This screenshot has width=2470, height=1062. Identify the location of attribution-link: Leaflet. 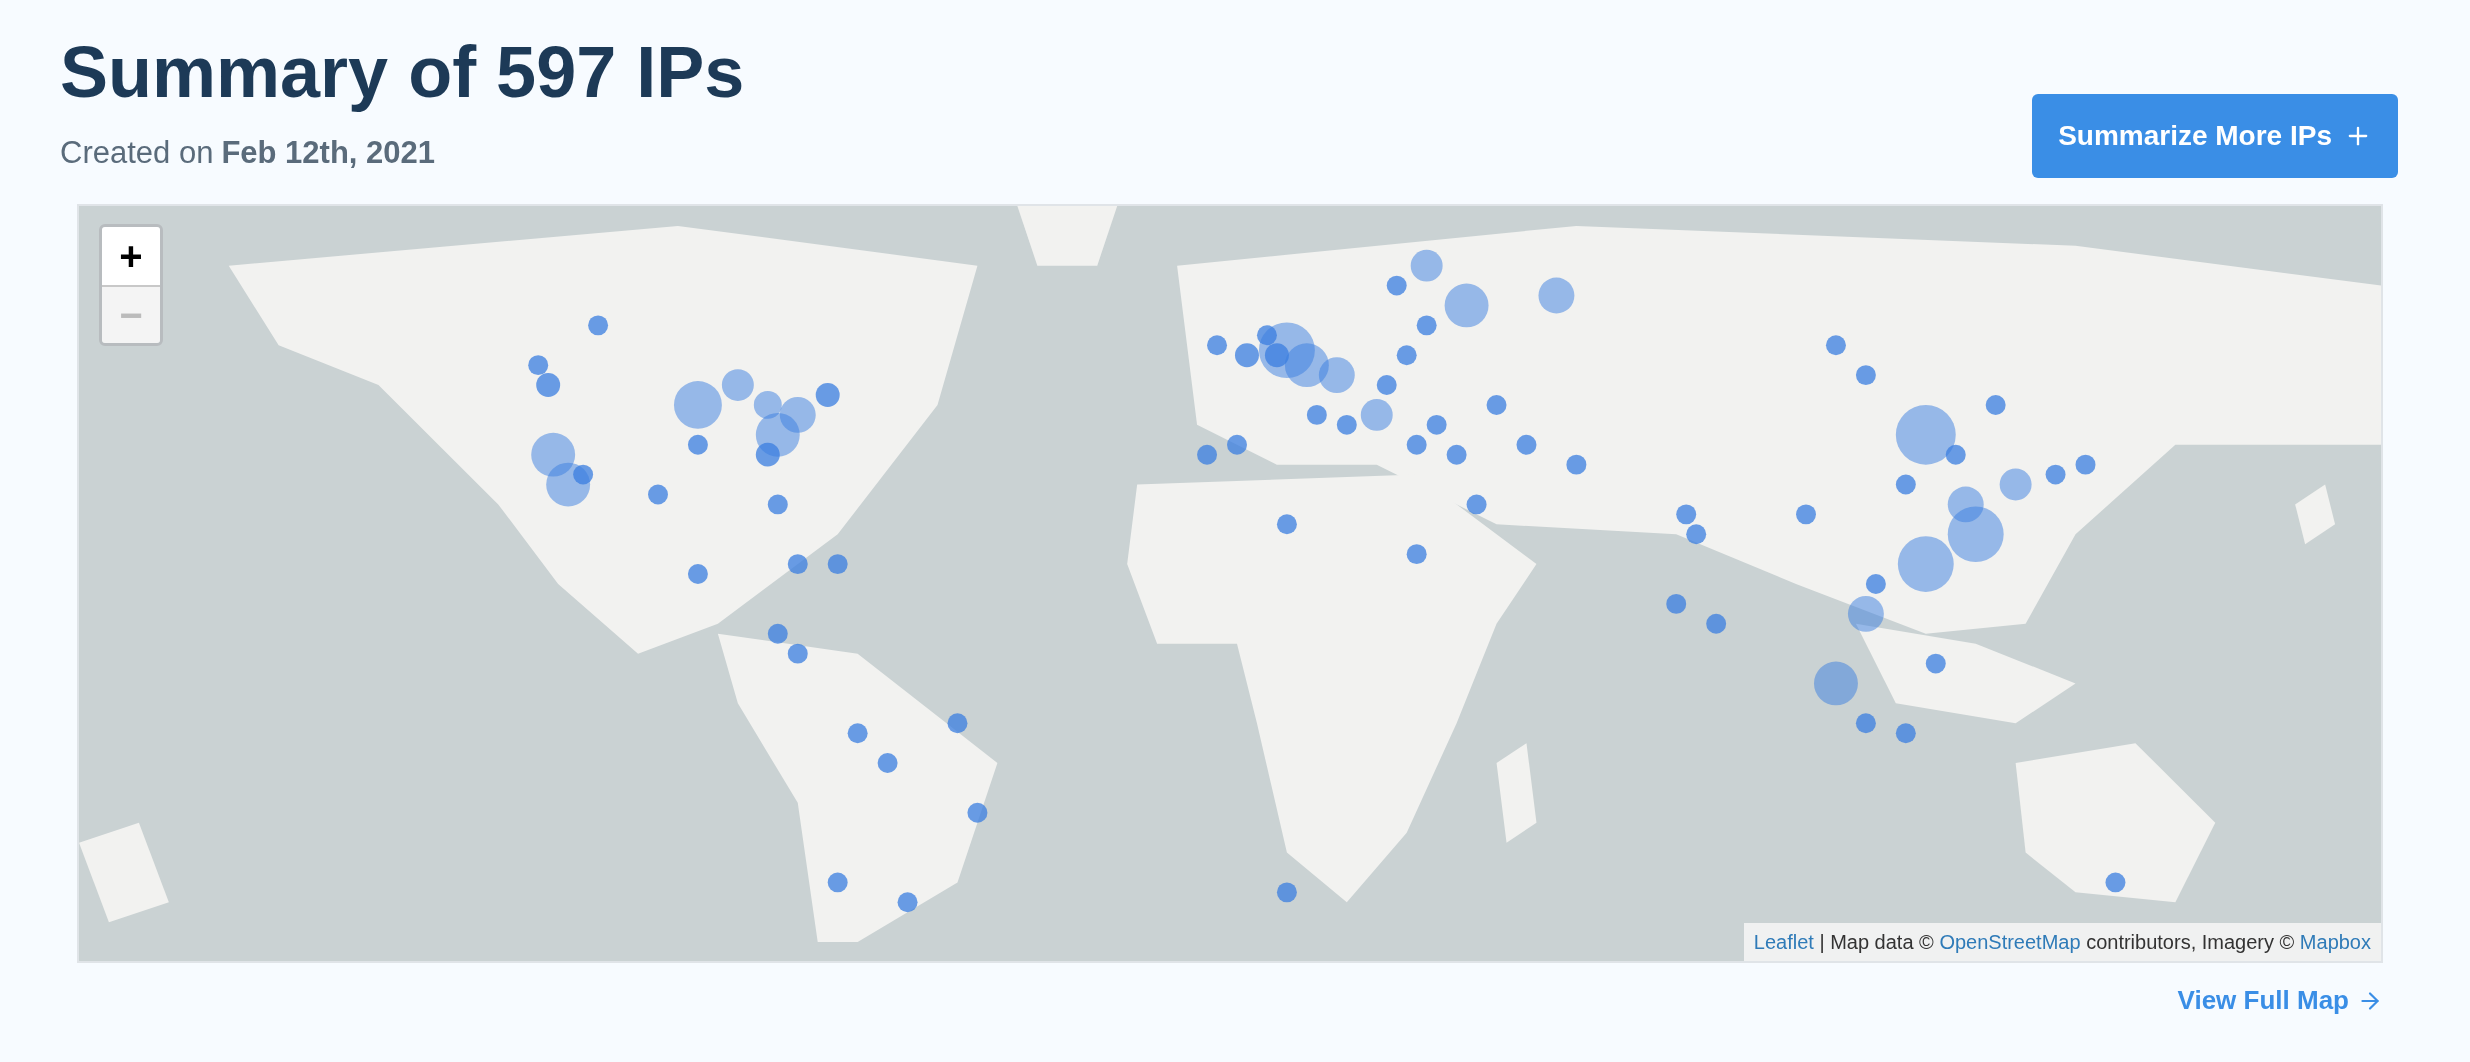
(1783, 942).